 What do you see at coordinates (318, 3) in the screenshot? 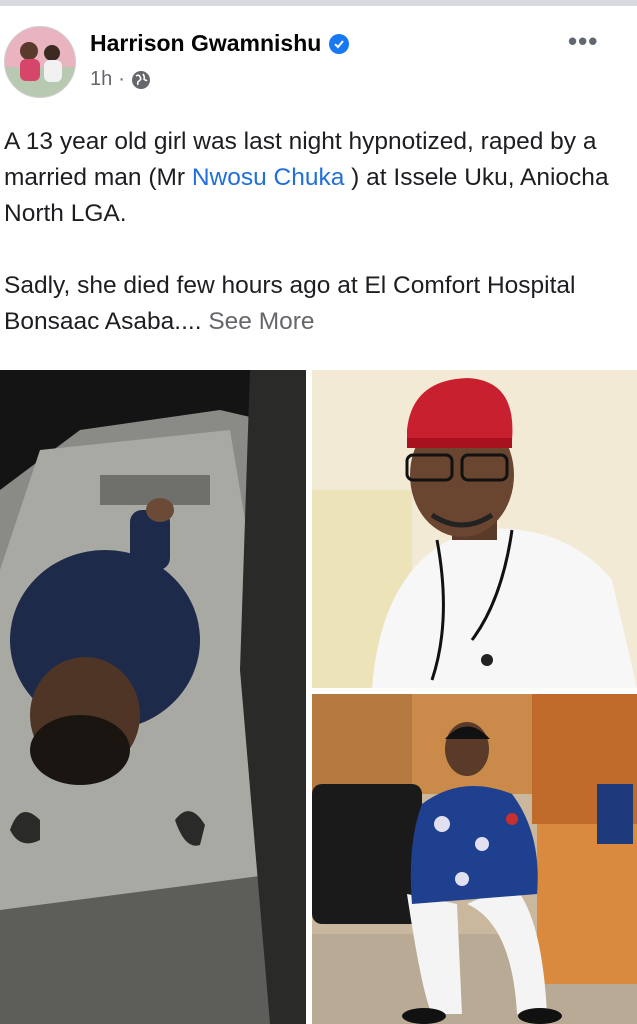
I see `top-edge` at bounding box center [318, 3].